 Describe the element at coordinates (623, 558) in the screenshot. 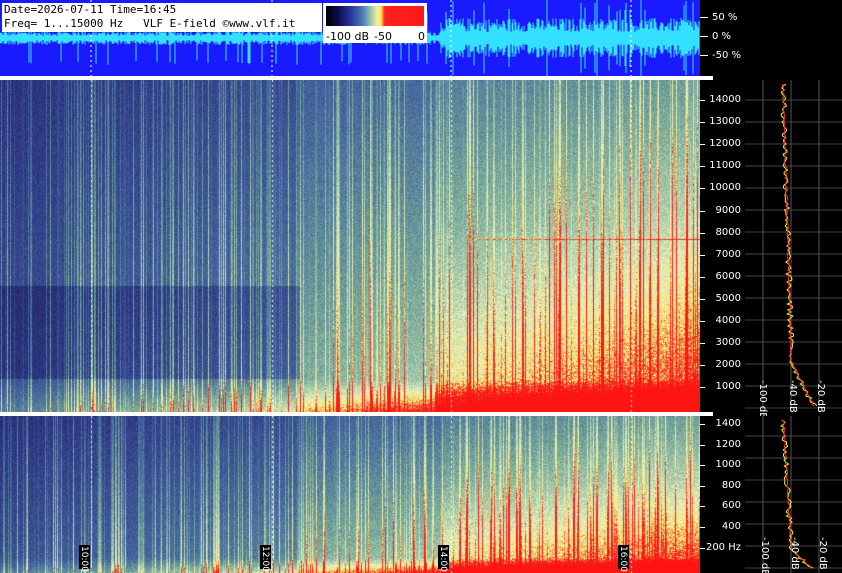

I see `time-label-1600: 16:00` at that location.